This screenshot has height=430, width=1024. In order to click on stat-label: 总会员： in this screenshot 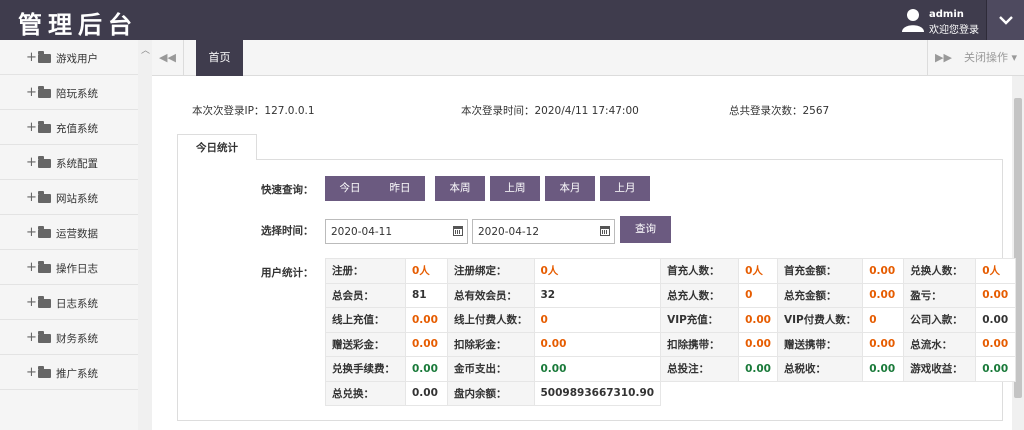, I will do `click(365, 295)`.